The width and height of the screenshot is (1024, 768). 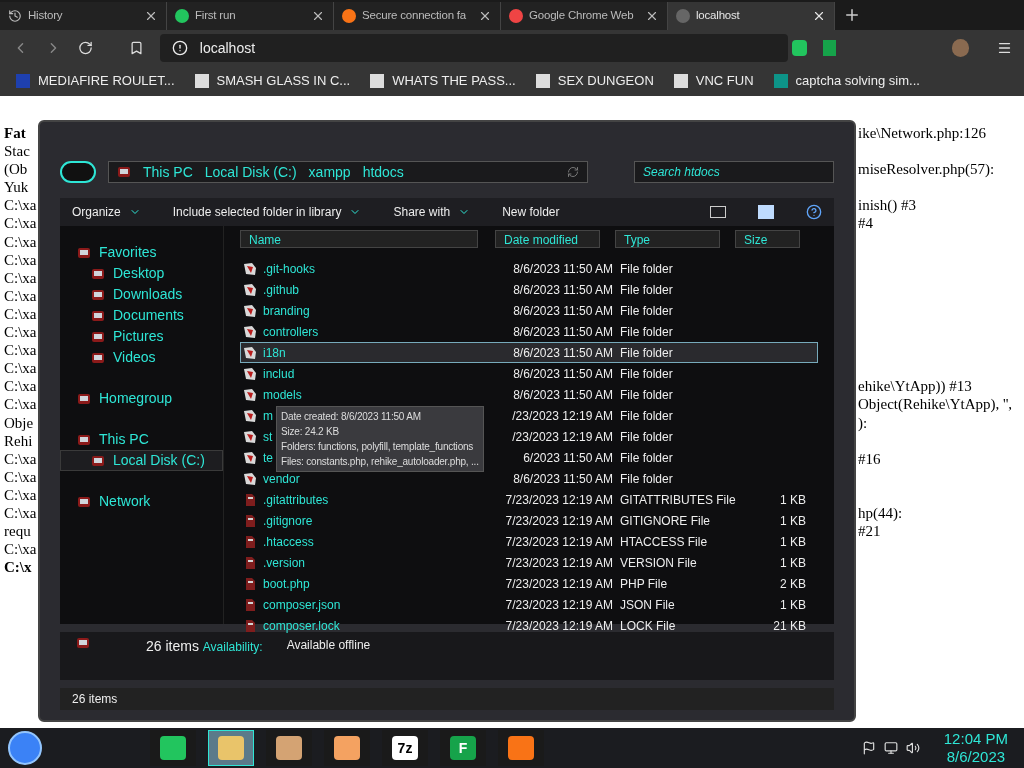 I want to click on file-name: .htaccess, so click(x=288, y=541).